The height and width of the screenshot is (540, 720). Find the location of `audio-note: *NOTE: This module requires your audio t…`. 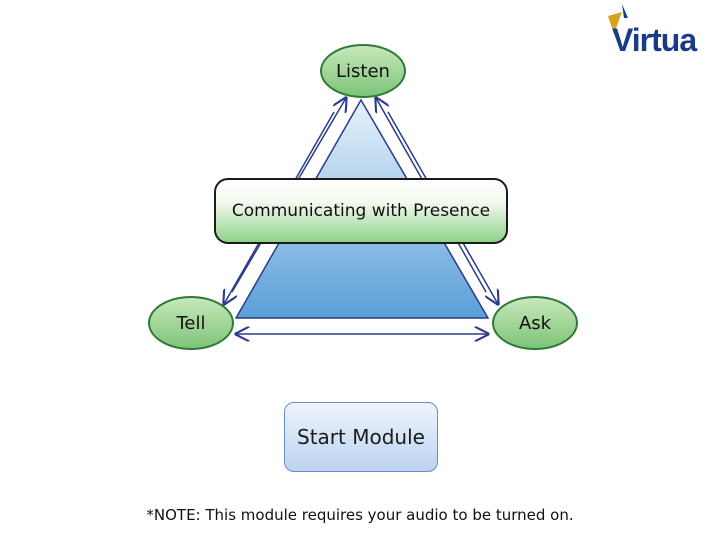

audio-note: *NOTE: This module requires your audio t… is located at coordinates (360, 515).